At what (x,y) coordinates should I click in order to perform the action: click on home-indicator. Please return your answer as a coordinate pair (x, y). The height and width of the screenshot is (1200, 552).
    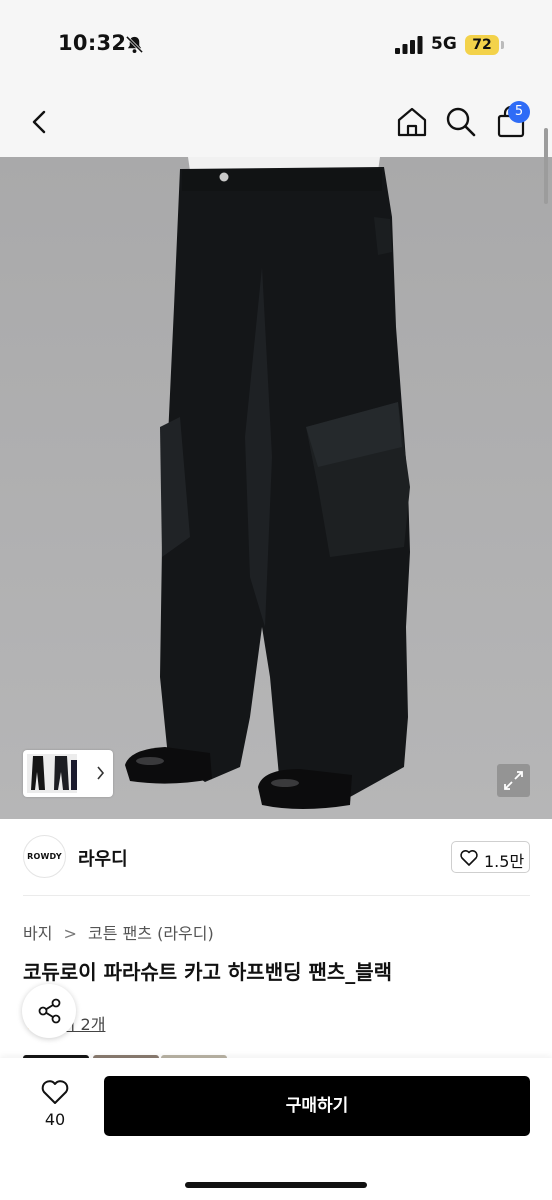
    Looking at the image, I should click on (276, 1185).